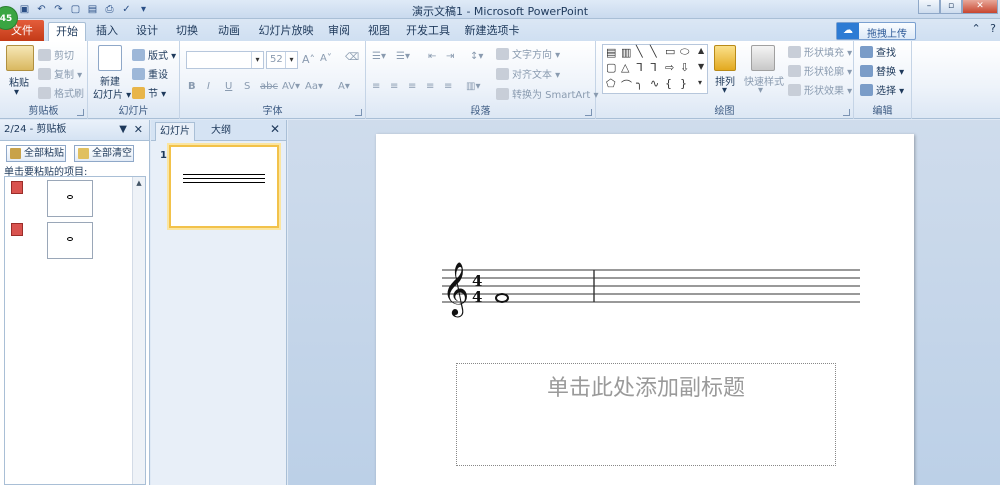 This screenshot has height=485, width=1000. What do you see at coordinates (67, 31) in the screenshot?
I see `tab-home: 开始` at bounding box center [67, 31].